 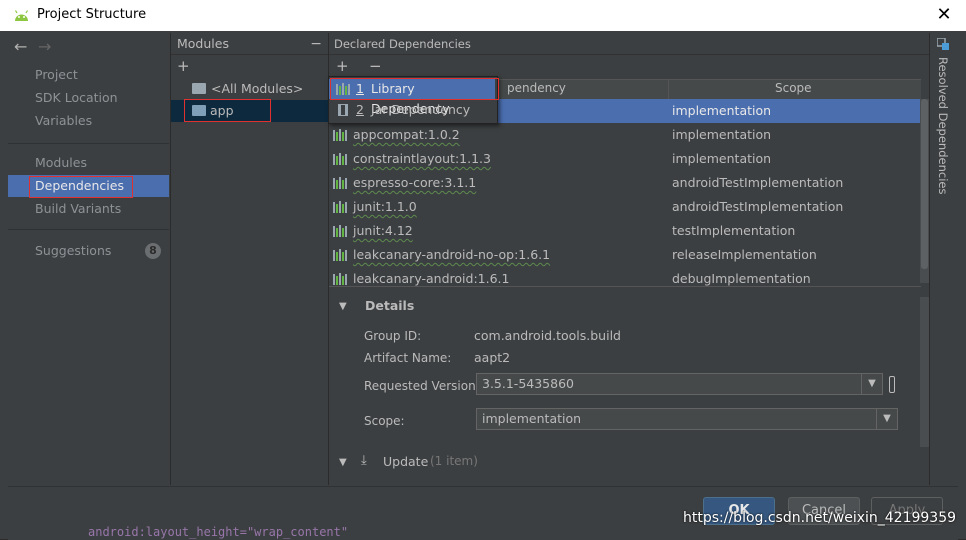 What do you see at coordinates (492, 357) in the screenshot?
I see `artifact-name-value: aapt2` at bounding box center [492, 357].